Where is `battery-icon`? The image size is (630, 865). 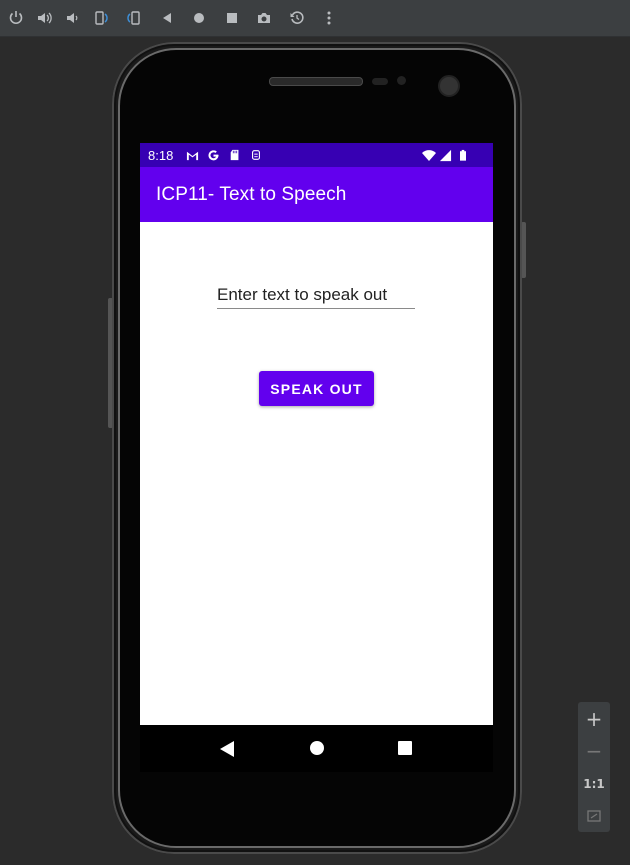 battery-icon is located at coordinates (463, 155).